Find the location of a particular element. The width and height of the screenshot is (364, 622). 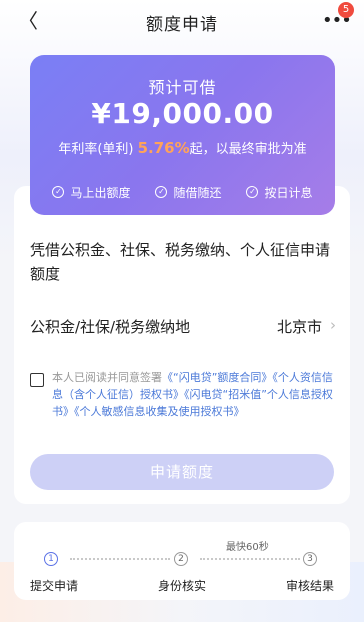

chevron-right-icon: › is located at coordinates (333, 325).